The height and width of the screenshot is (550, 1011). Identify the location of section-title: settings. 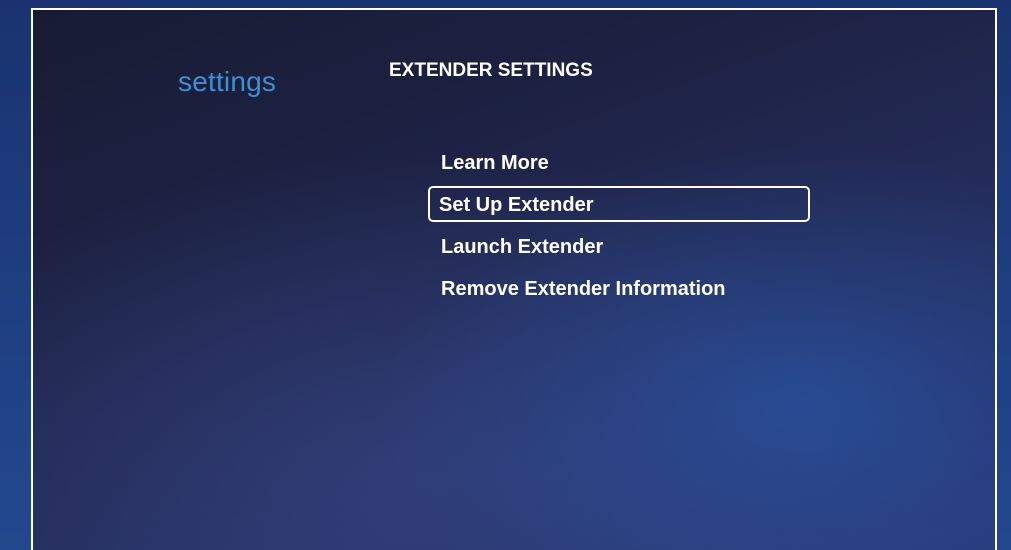
(227, 81).